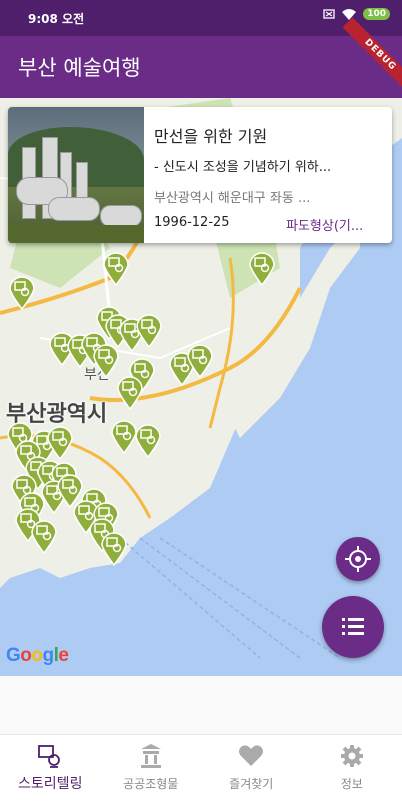 Image resolution: width=402 pixels, height=801 pixels. What do you see at coordinates (210, 135) in the screenshot?
I see `artwork-title: 만선을 위한 기원` at bounding box center [210, 135].